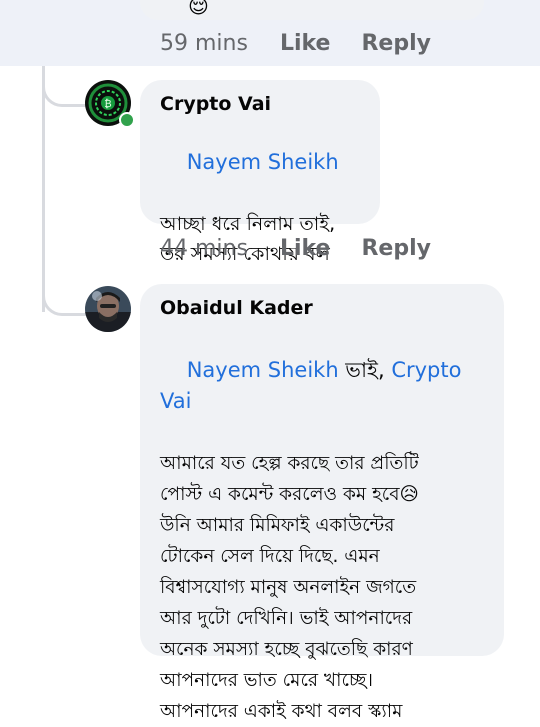  Describe the element at coordinates (289, 494) in the screenshot. I see `comment-line: পোস্ট এ কমেন্ট করলেও কম হবে😥` at that location.